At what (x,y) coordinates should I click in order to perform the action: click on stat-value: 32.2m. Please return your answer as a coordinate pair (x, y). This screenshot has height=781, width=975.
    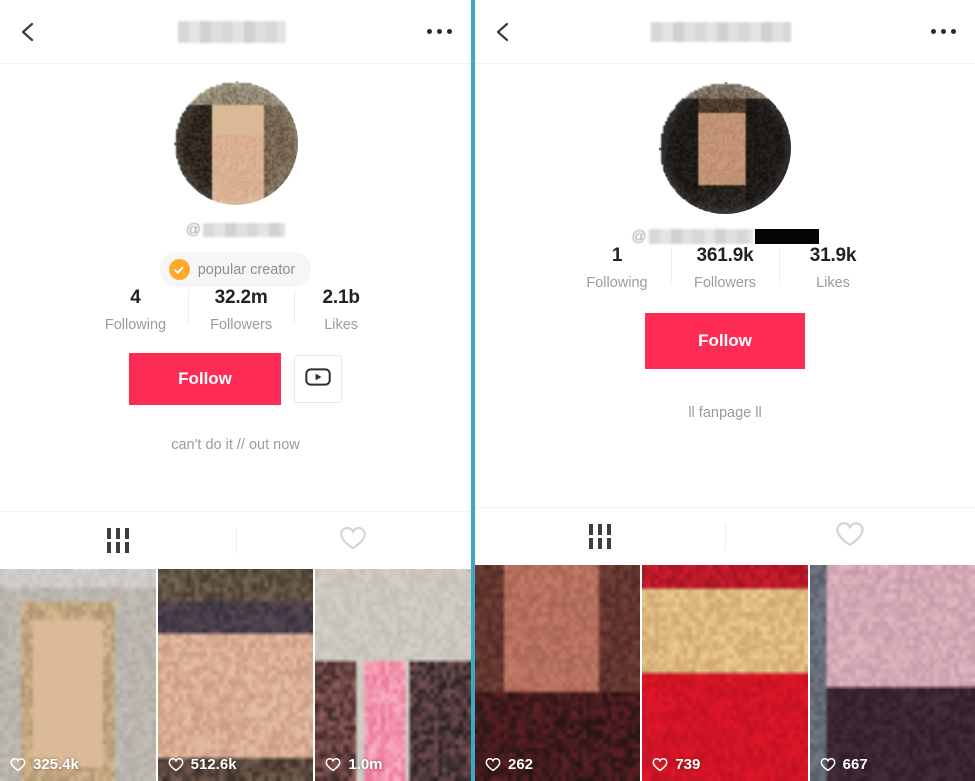
    Looking at the image, I should click on (241, 297).